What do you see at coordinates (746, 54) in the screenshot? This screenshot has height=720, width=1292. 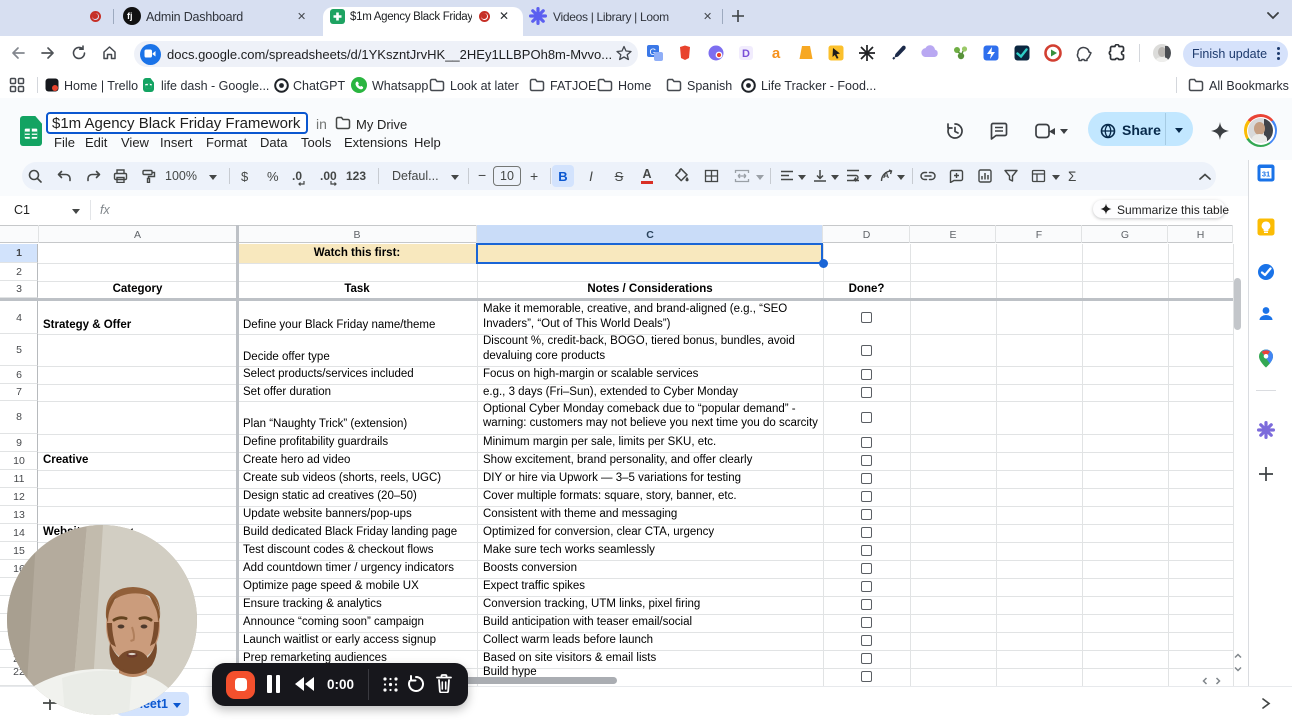 I see `svg-text: D` at bounding box center [746, 54].